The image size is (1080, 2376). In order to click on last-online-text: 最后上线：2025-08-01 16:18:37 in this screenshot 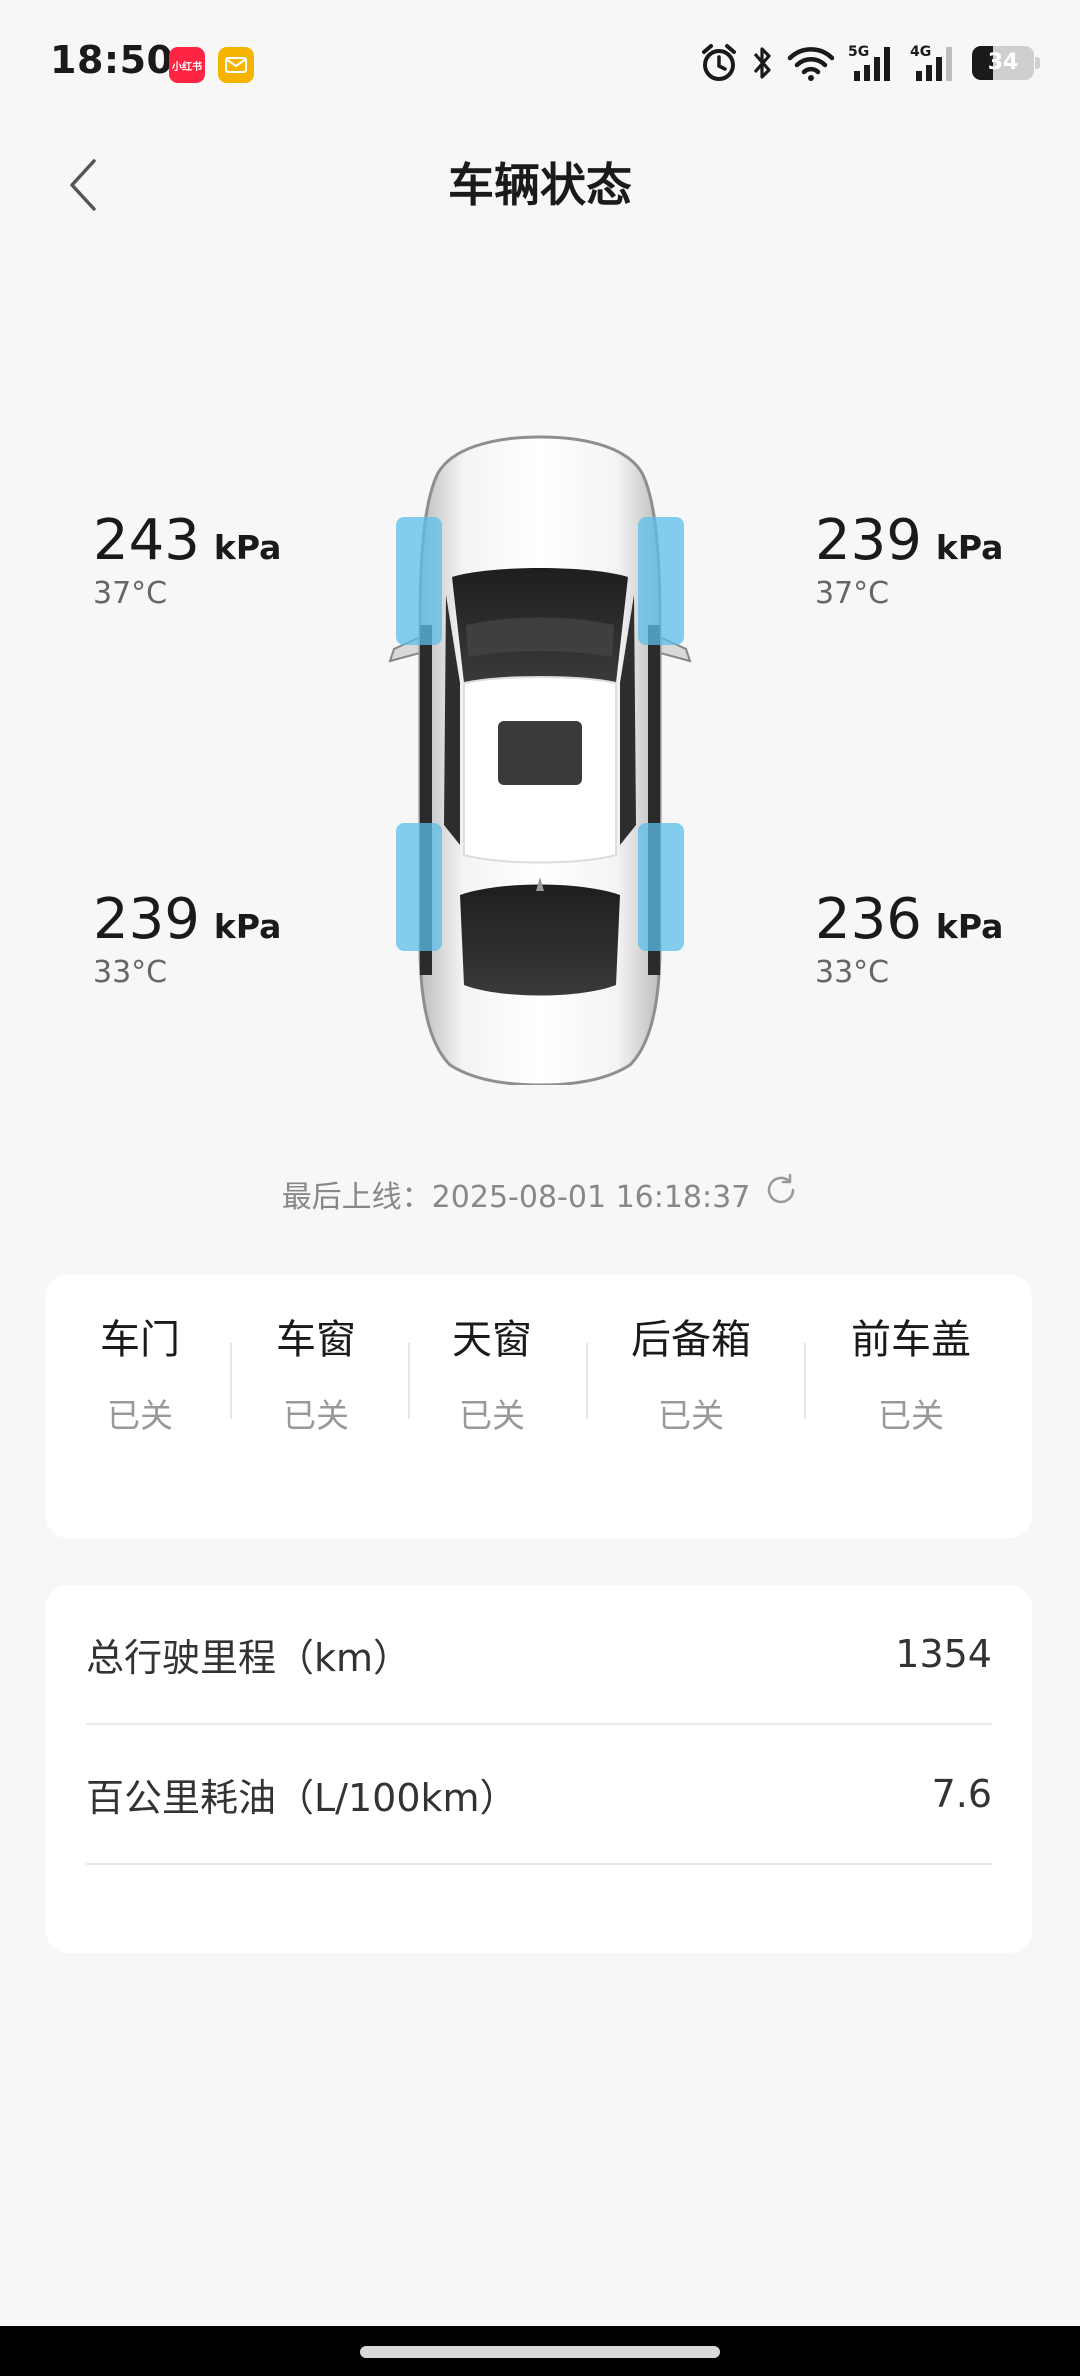, I will do `click(516, 1197)`.